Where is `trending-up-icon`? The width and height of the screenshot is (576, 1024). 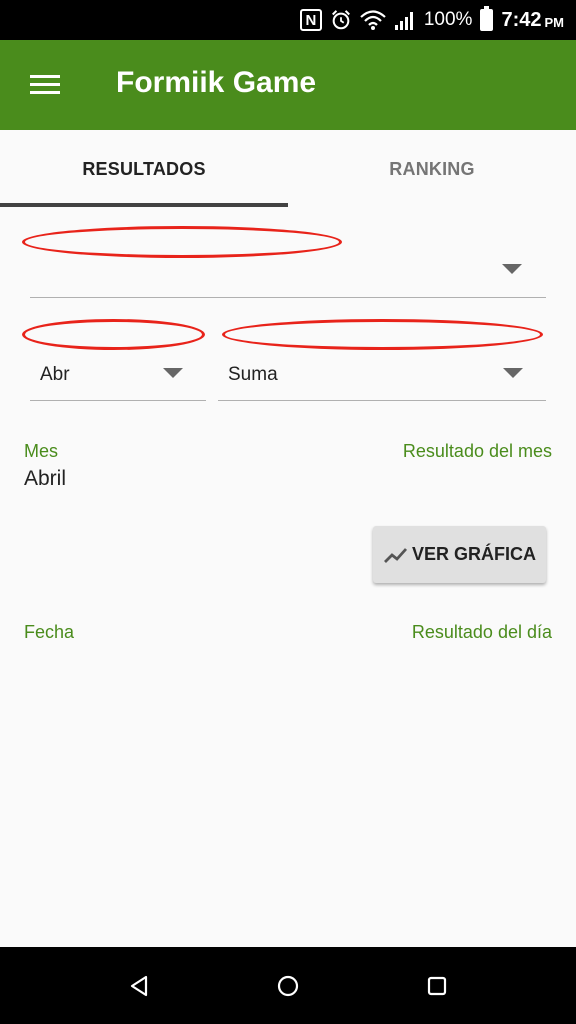
trending-up-icon is located at coordinates (395, 555).